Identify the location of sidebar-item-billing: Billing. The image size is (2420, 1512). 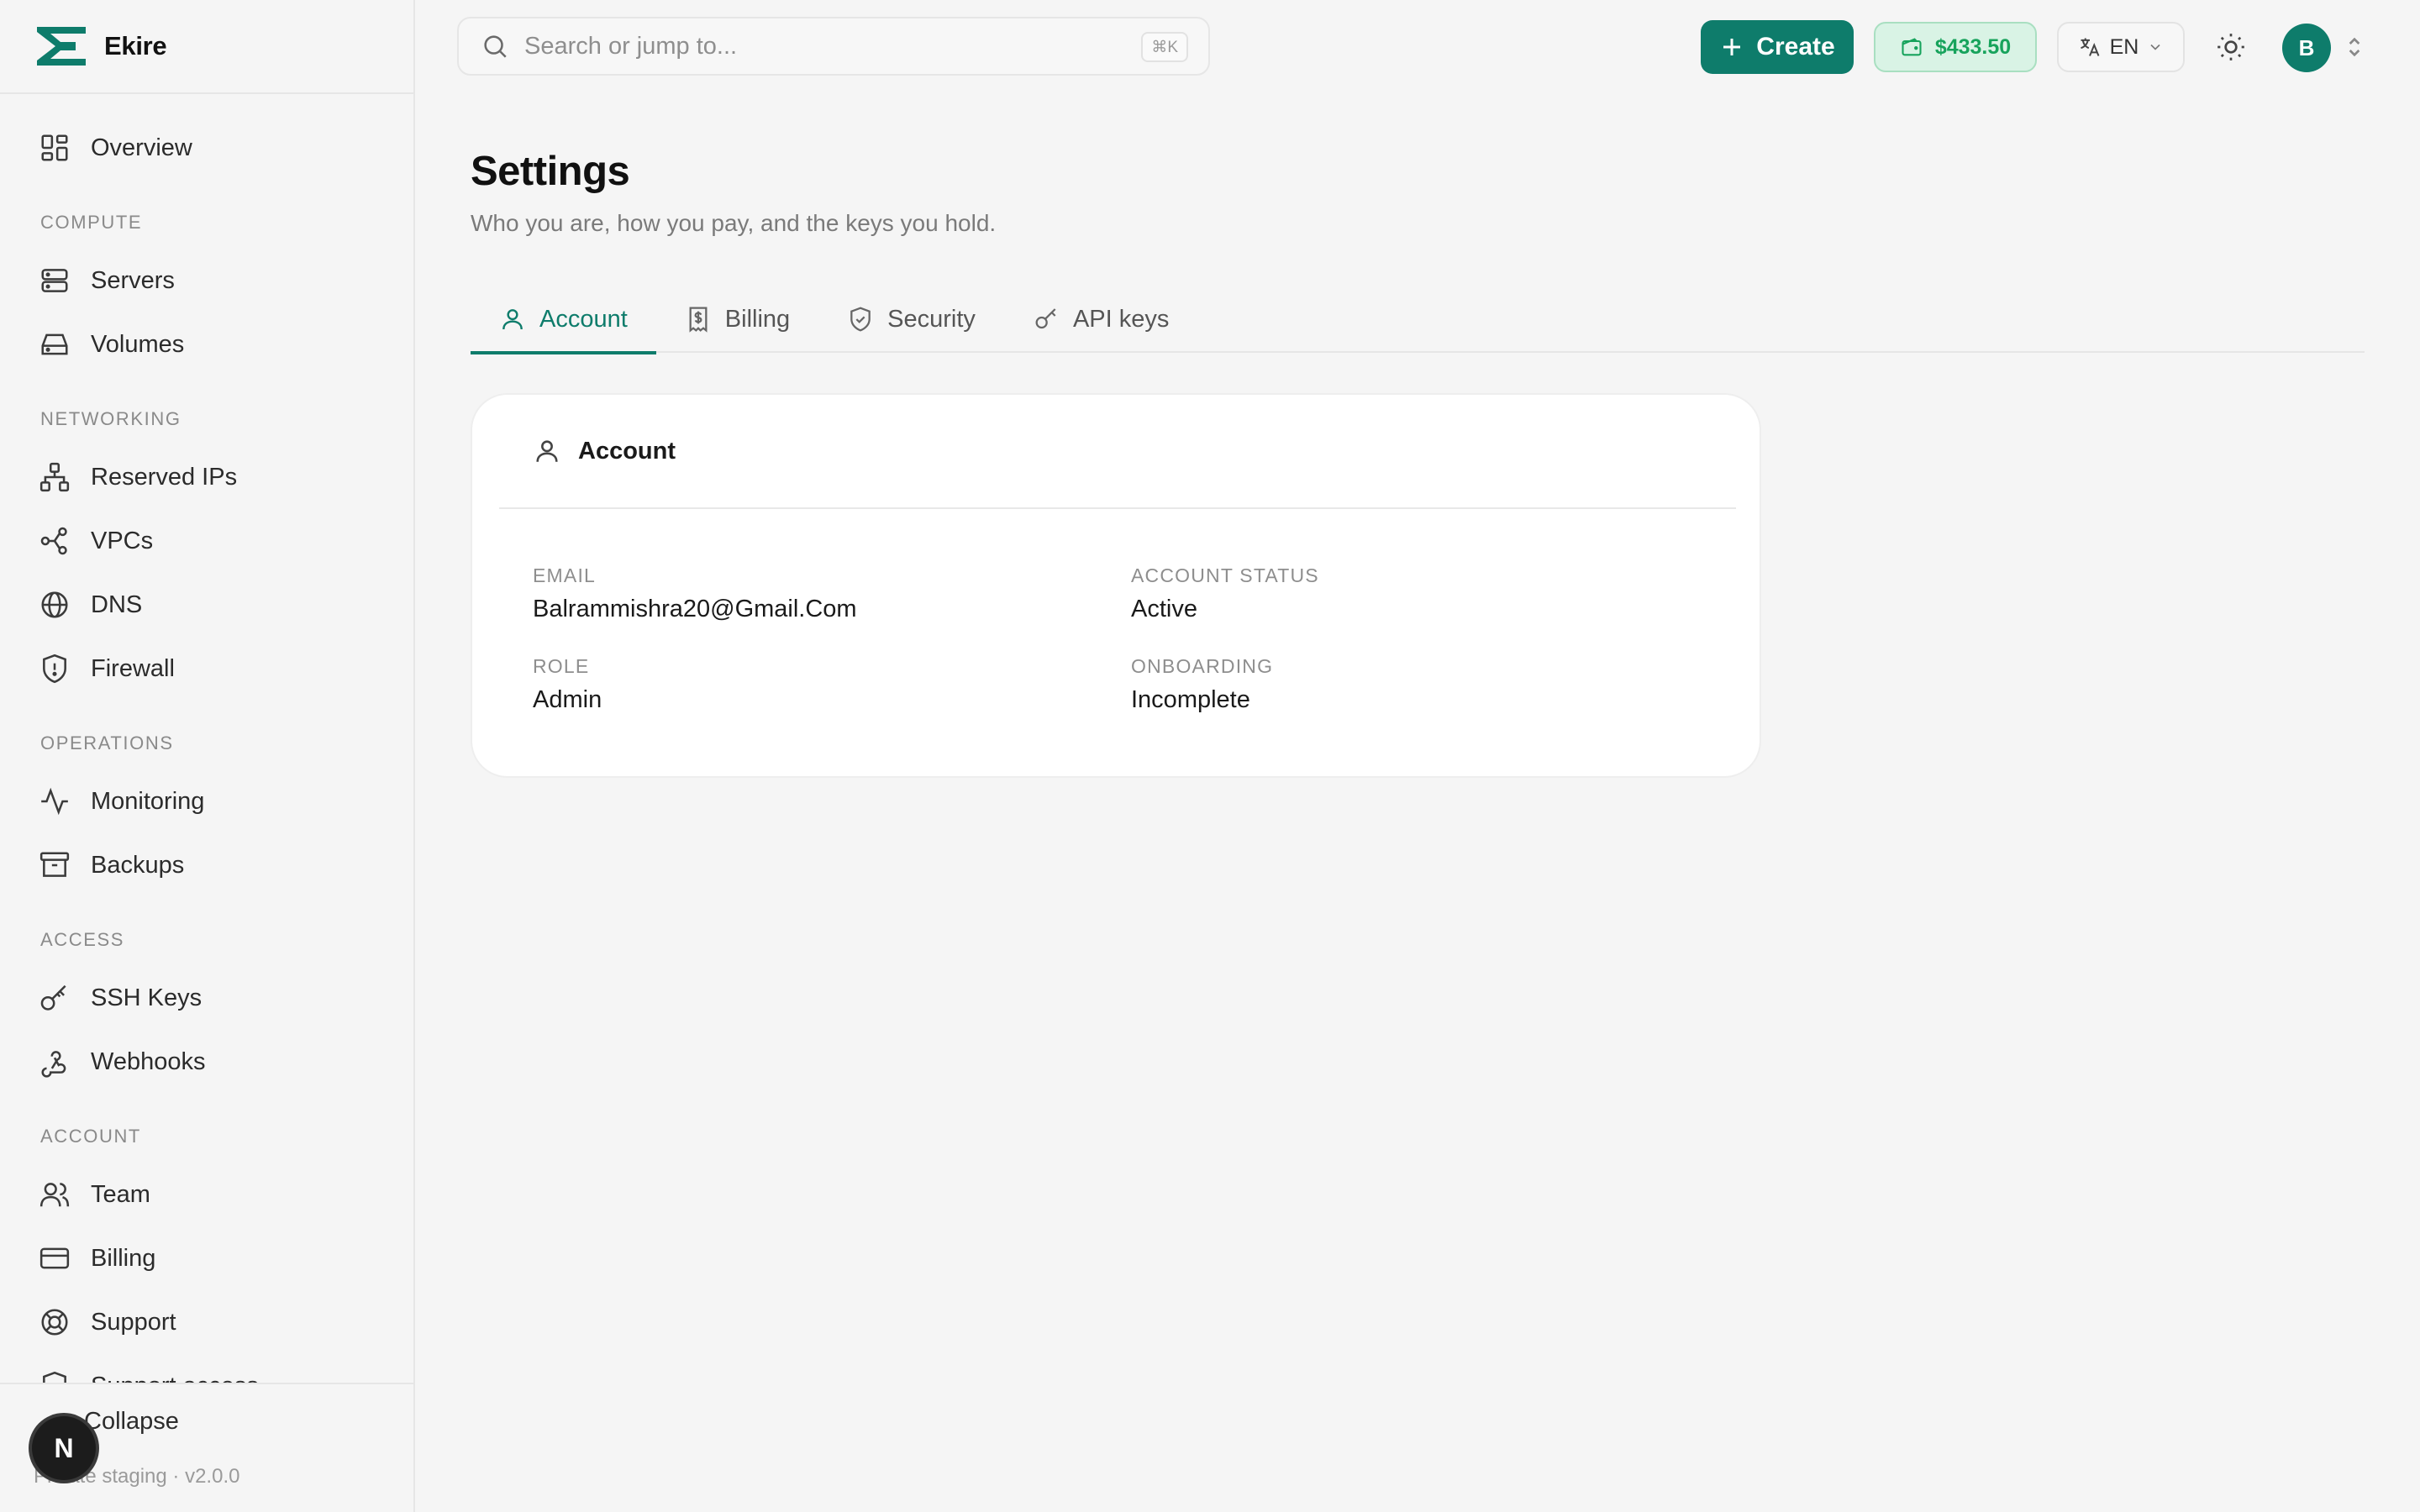
(206, 1258).